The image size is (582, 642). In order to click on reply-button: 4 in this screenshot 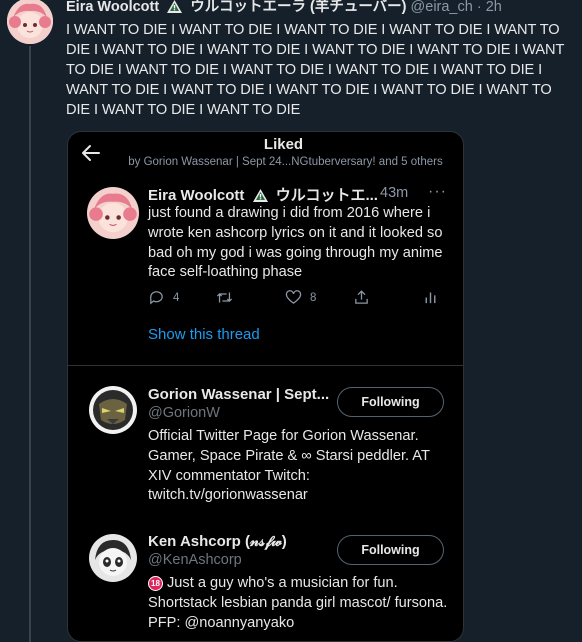, I will do `click(163, 297)`.